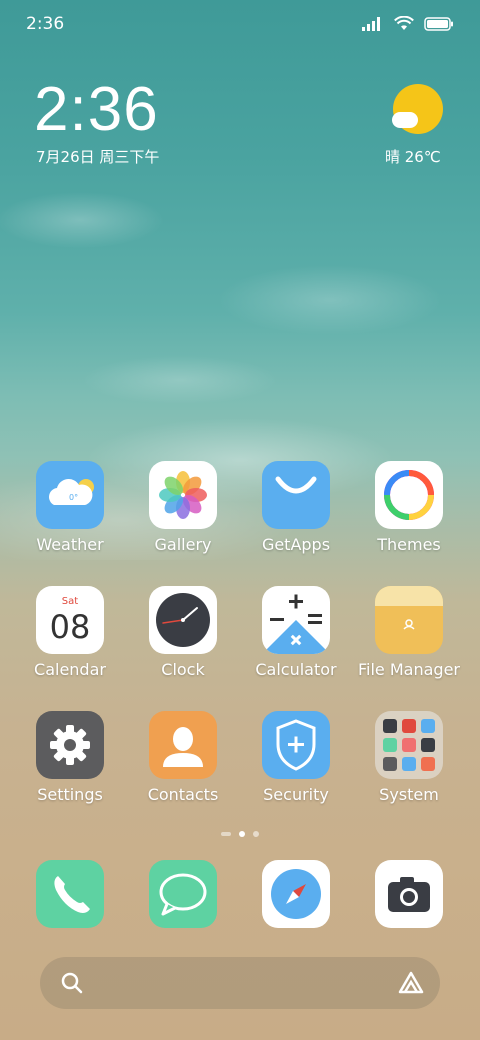  What do you see at coordinates (45, 24) in the screenshot?
I see `status-time: 2:36` at bounding box center [45, 24].